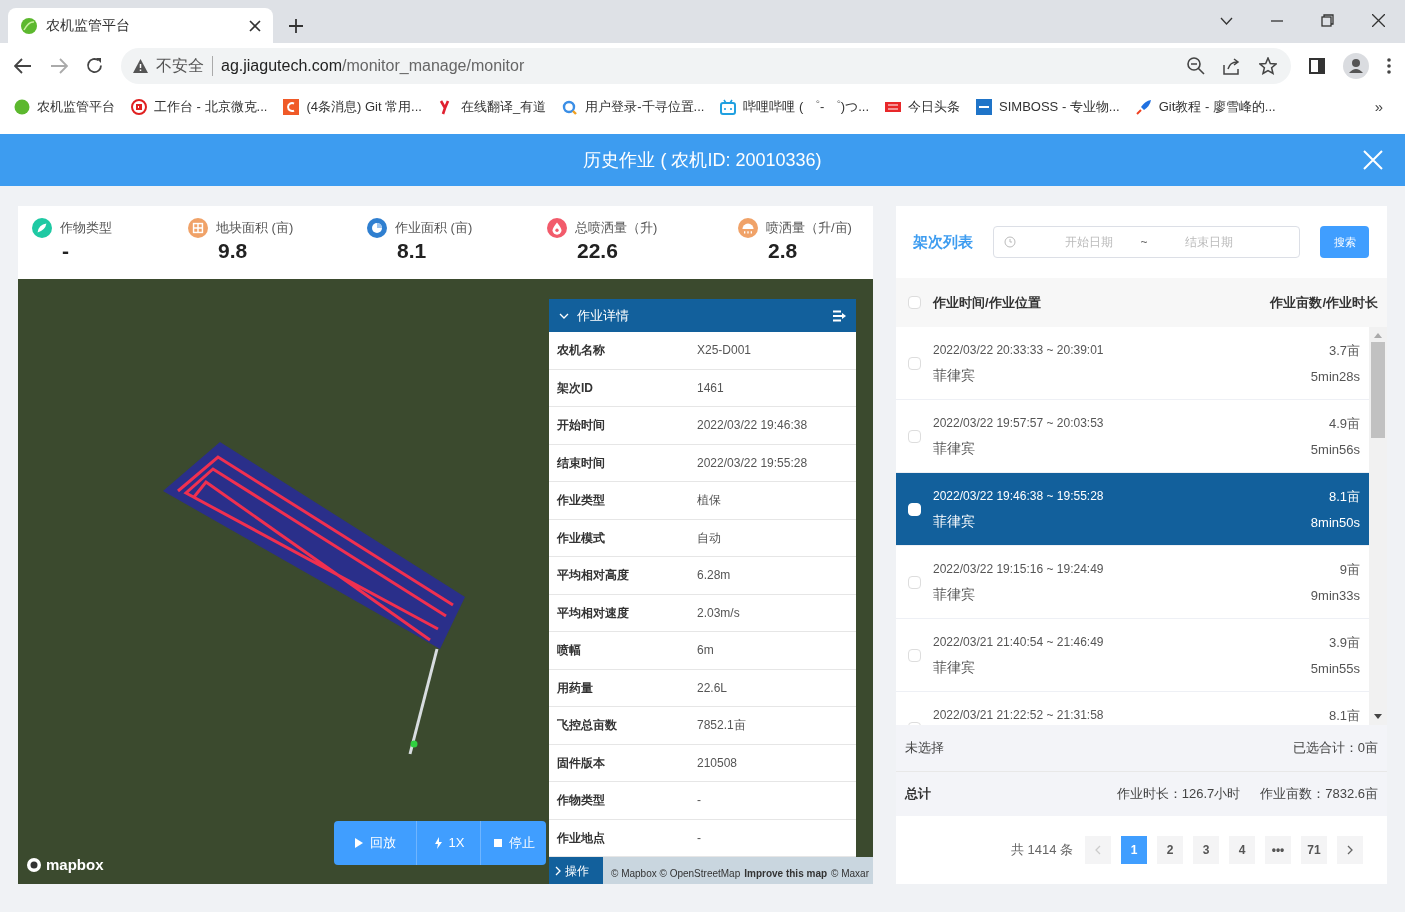 The image size is (1405, 912). I want to click on date-range-field: 开始日期 ~ 结束日期, so click(1146, 242).